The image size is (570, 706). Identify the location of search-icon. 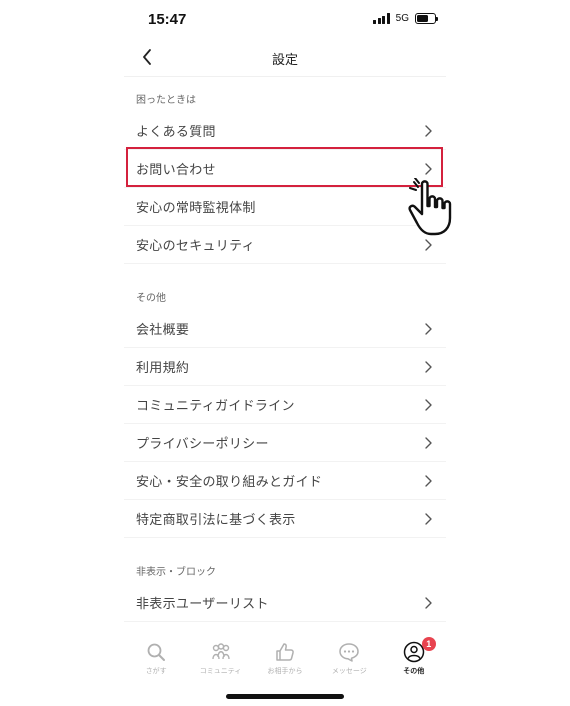
(156, 652).